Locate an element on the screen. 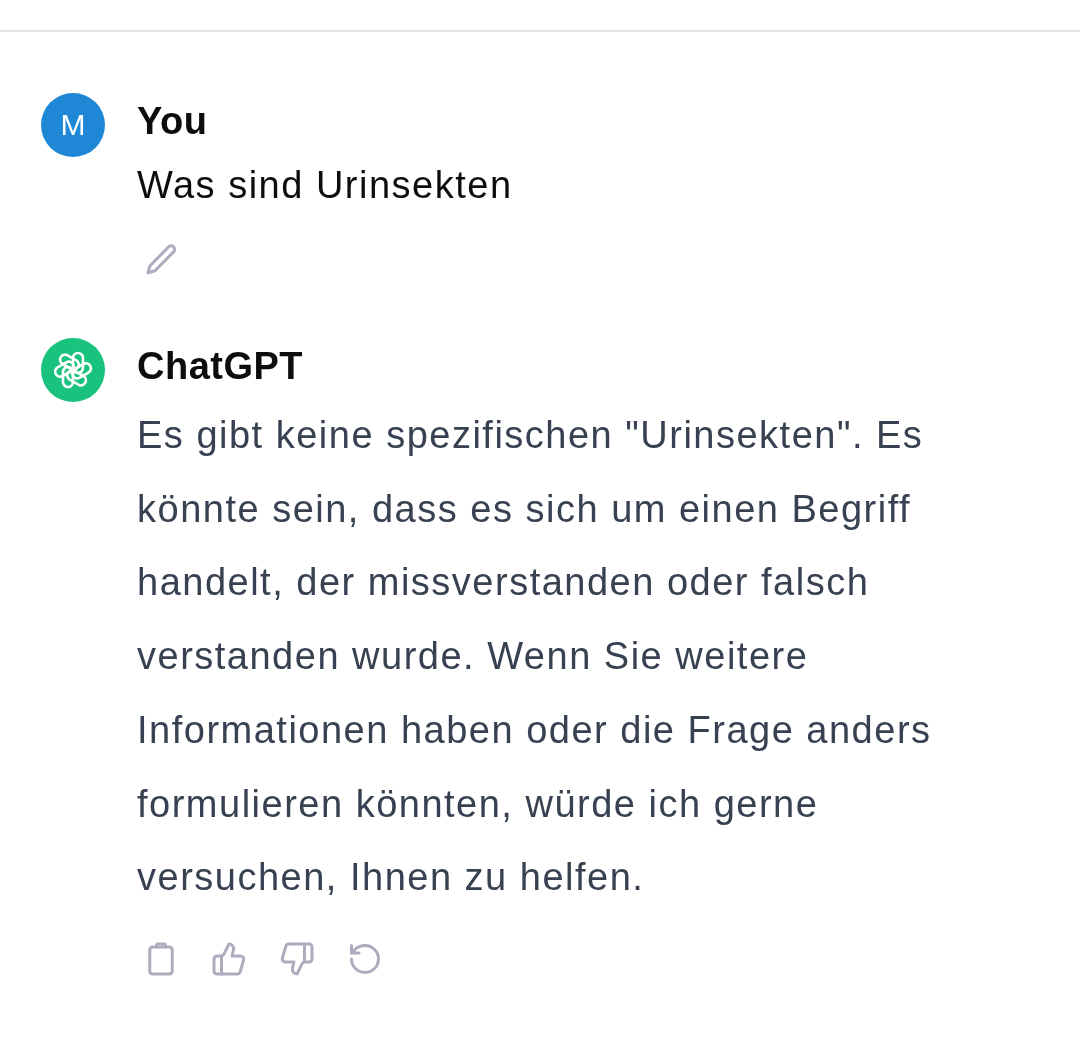  author-name: You is located at coordinates (173, 121).